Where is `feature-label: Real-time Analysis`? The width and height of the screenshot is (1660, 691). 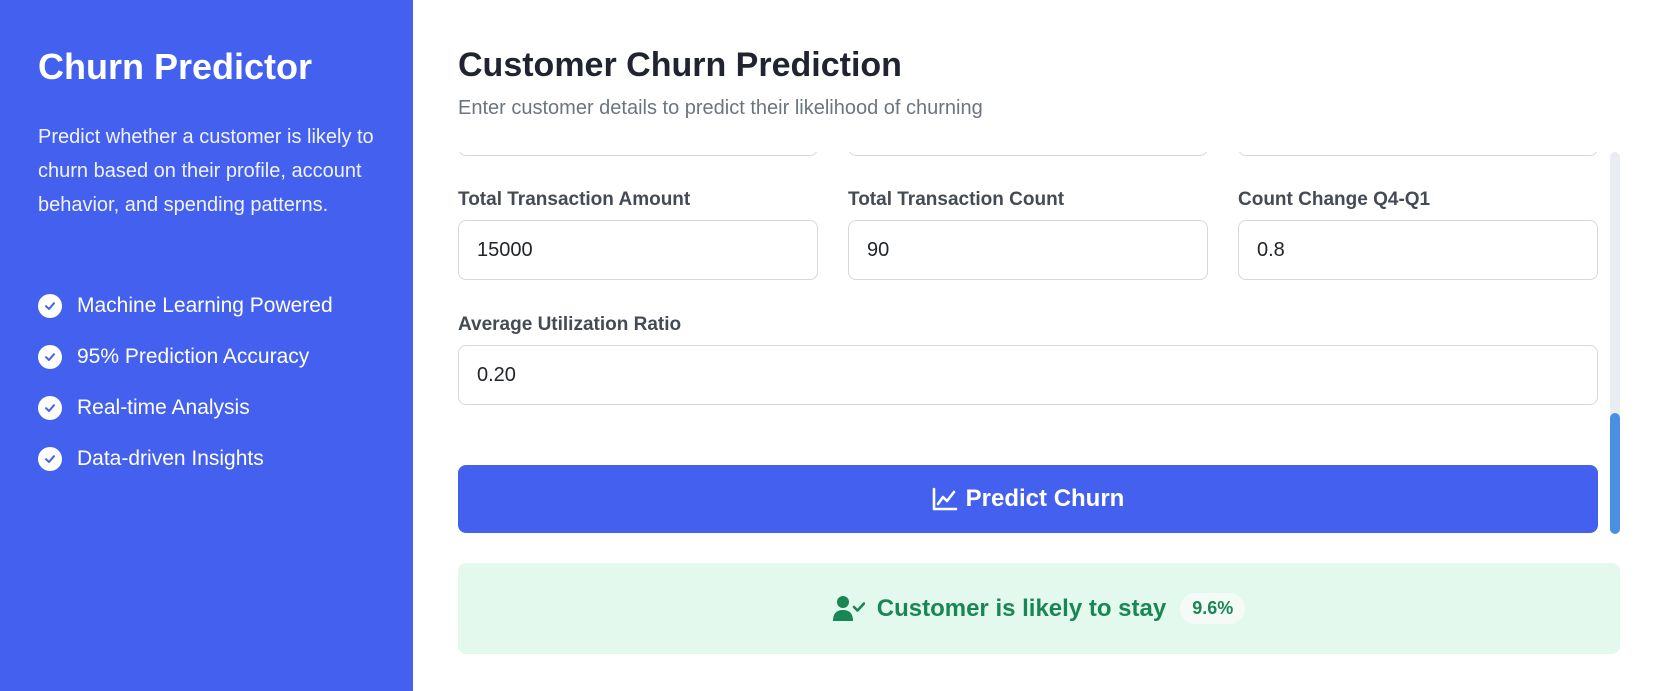
feature-label: Real-time Analysis is located at coordinates (163, 407).